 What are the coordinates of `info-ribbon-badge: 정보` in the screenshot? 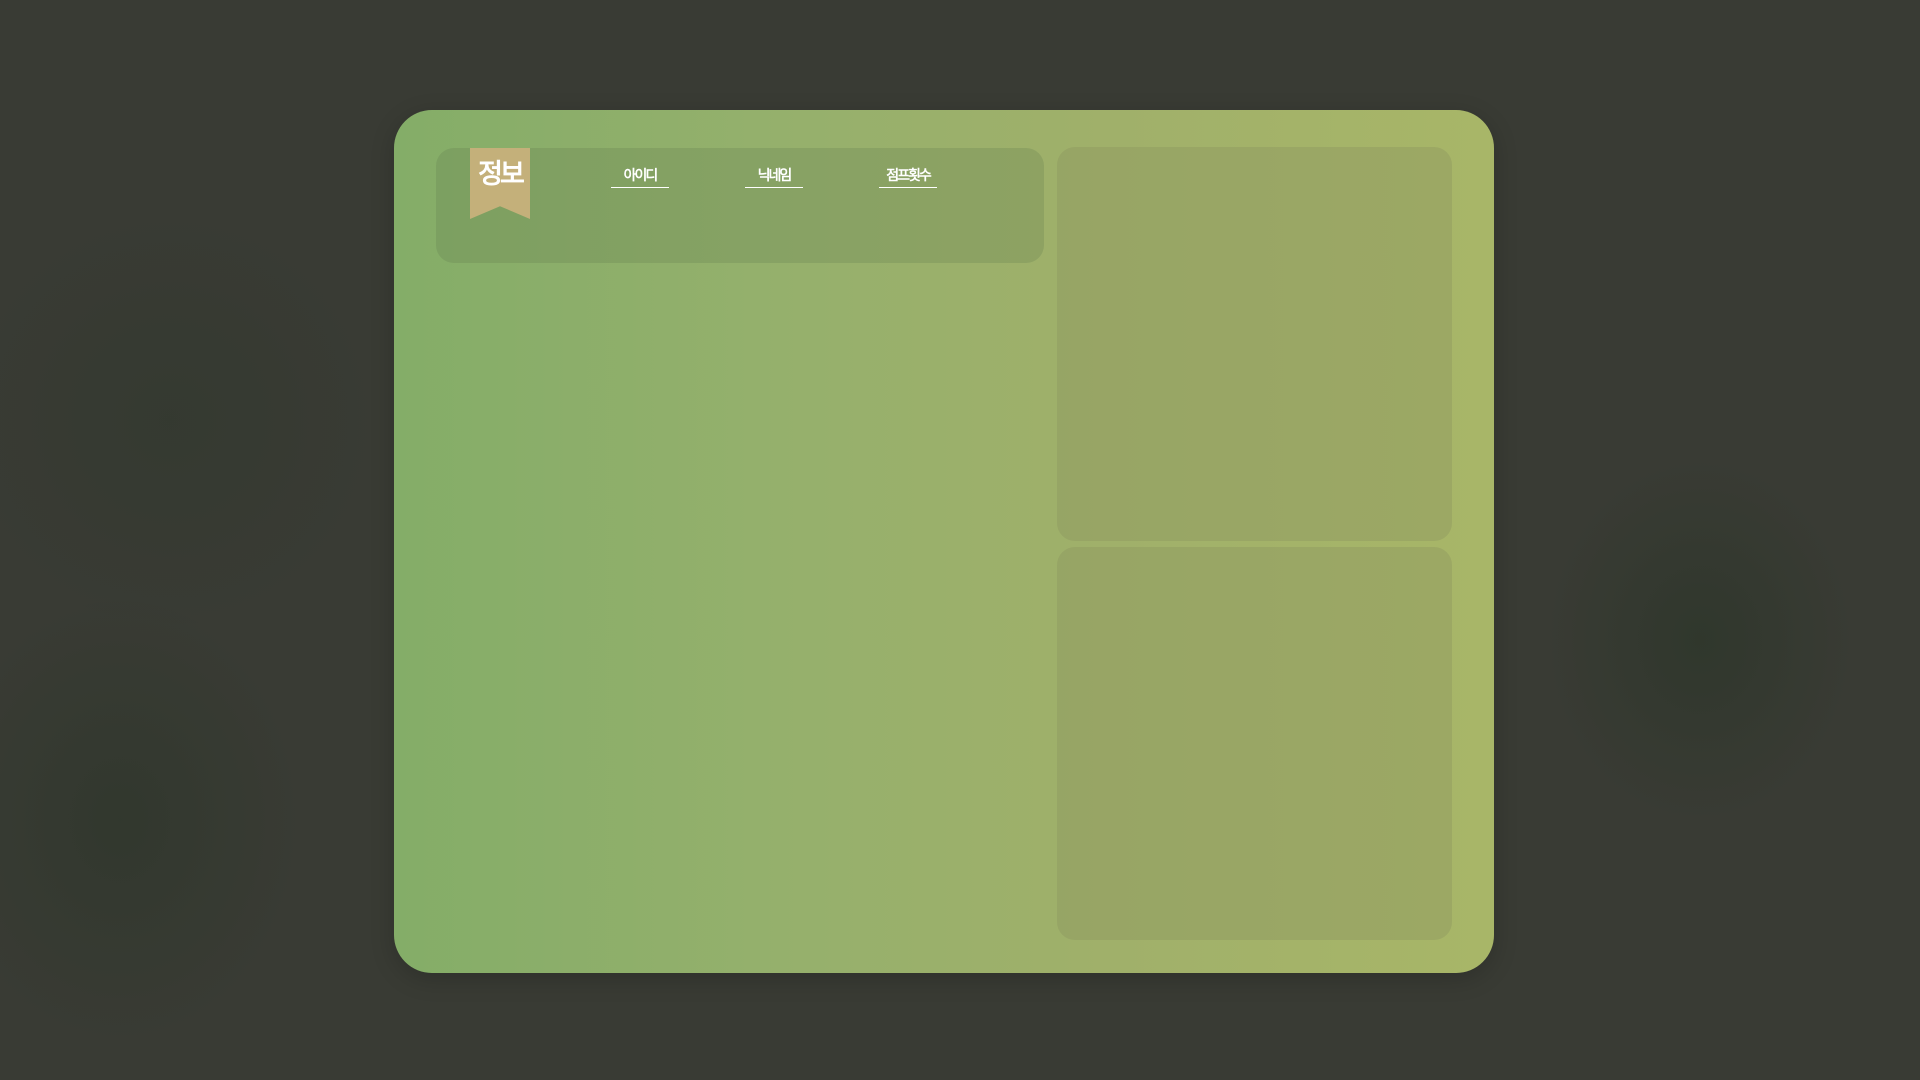 It's located at (500, 183).